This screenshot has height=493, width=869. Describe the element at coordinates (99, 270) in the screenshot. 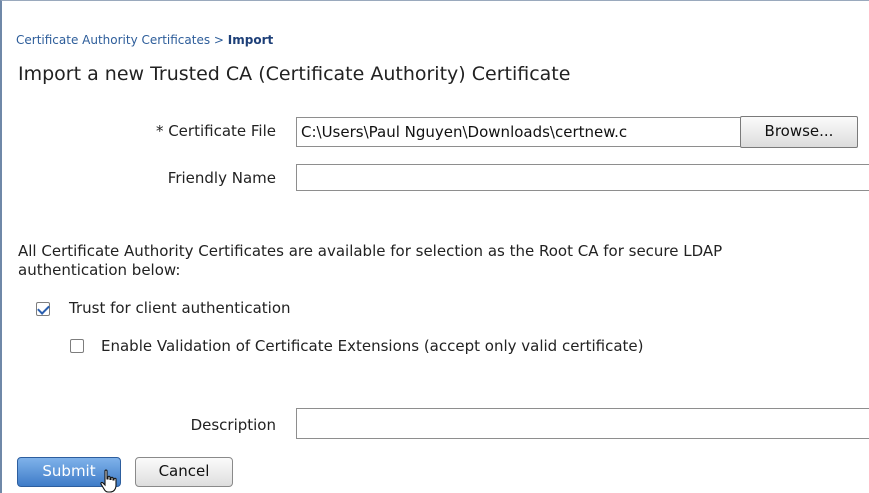

I see `info-text-line-2: authentication below:` at that location.